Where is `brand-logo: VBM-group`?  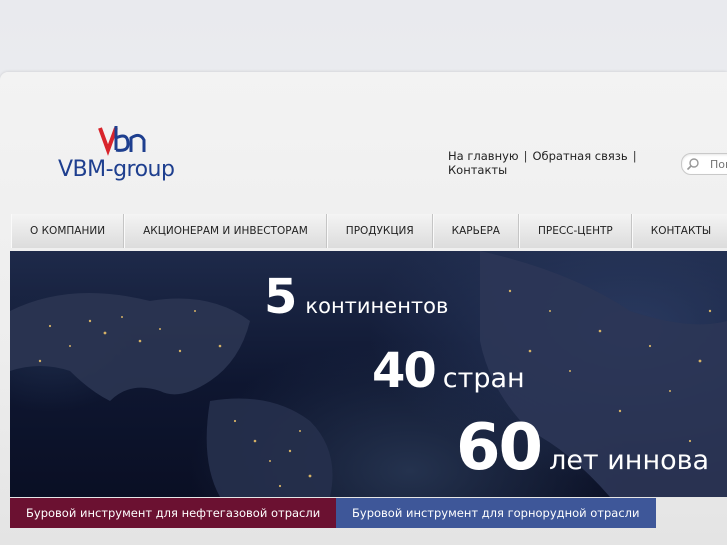
brand-logo: VBM-group is located at coordinates (128, 157).